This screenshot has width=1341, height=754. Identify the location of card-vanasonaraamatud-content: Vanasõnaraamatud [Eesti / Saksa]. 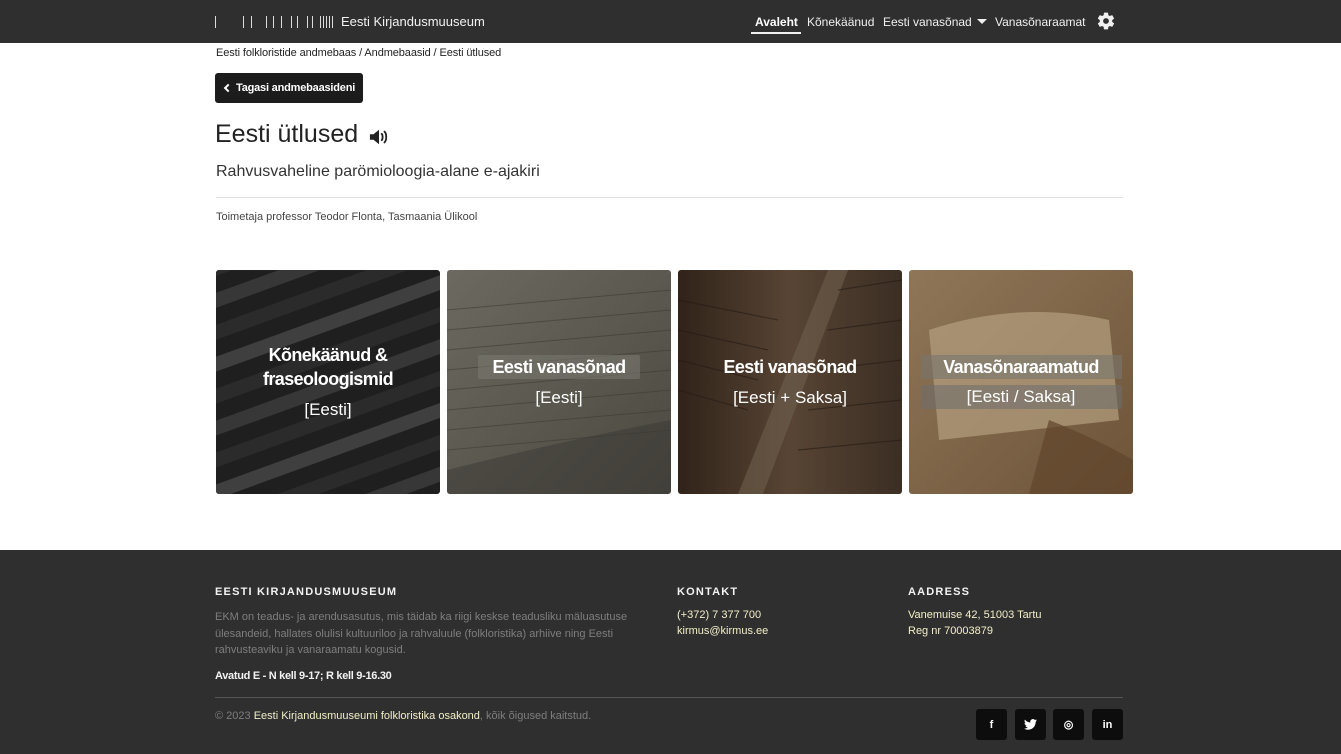
(1021, 382).